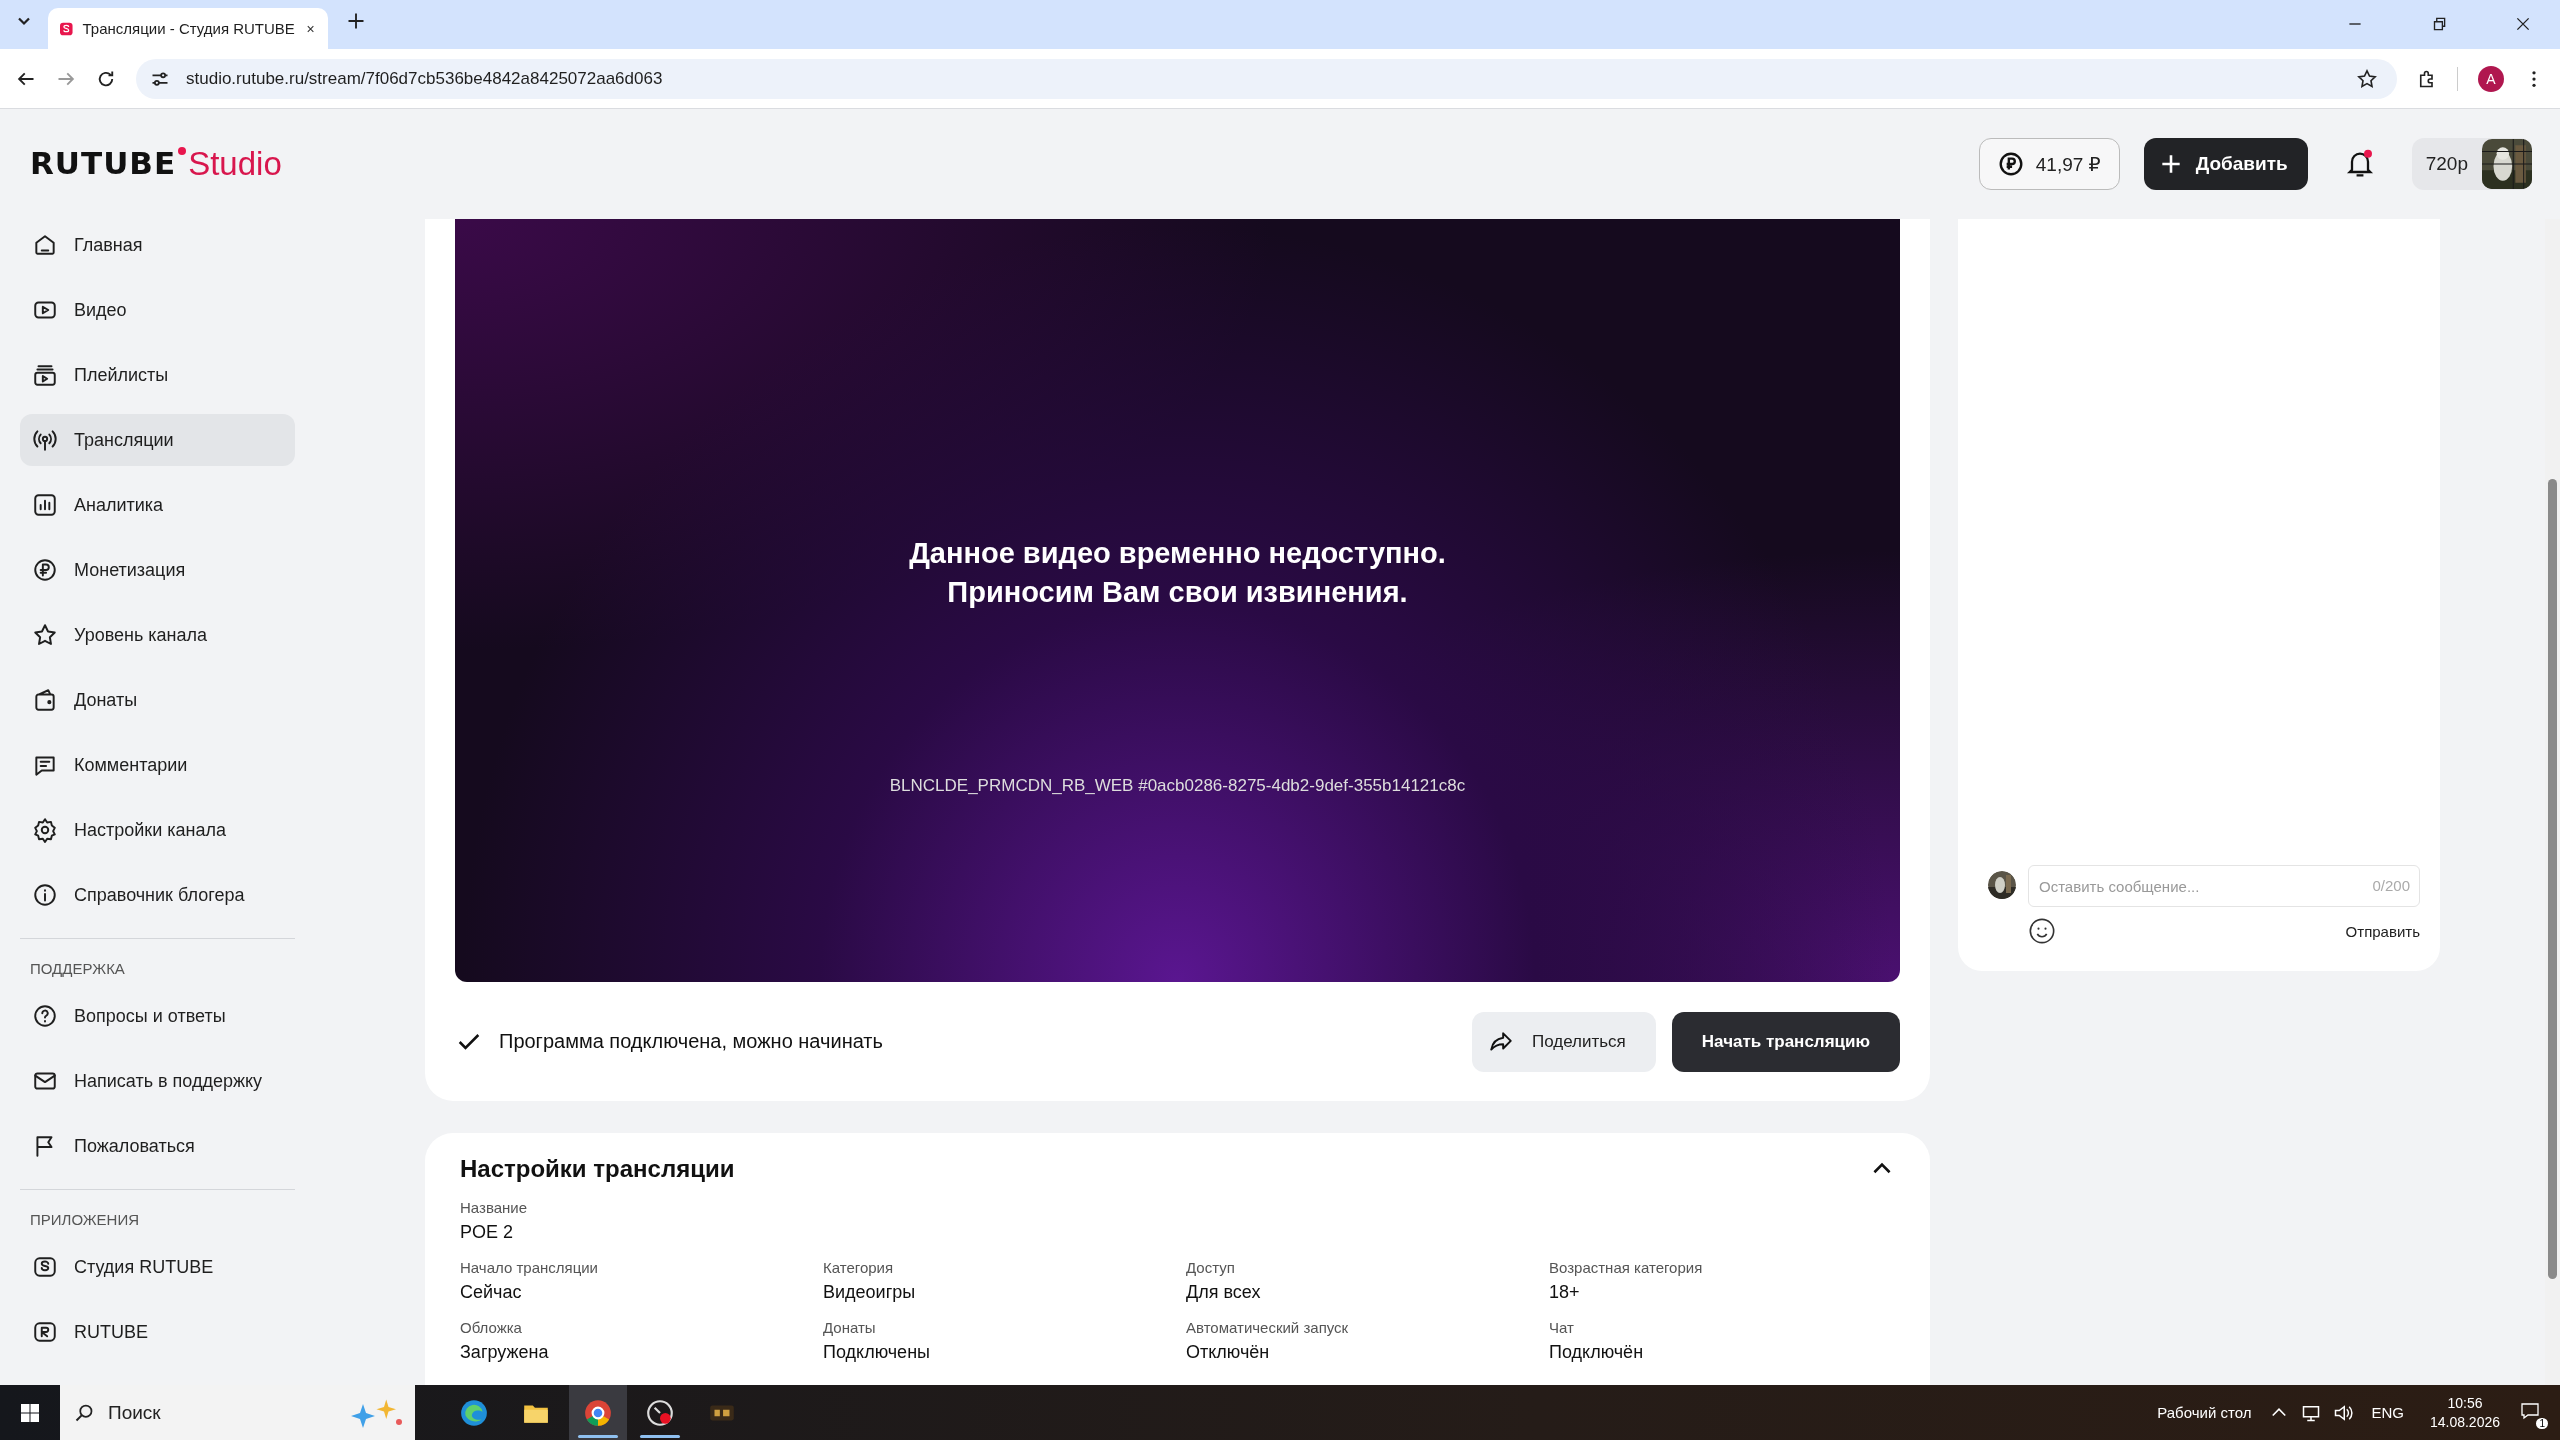  What do you see at coordinates (45, 700) in the screenshot?
I see `wallet-icon` at bounding box center [45, 700].